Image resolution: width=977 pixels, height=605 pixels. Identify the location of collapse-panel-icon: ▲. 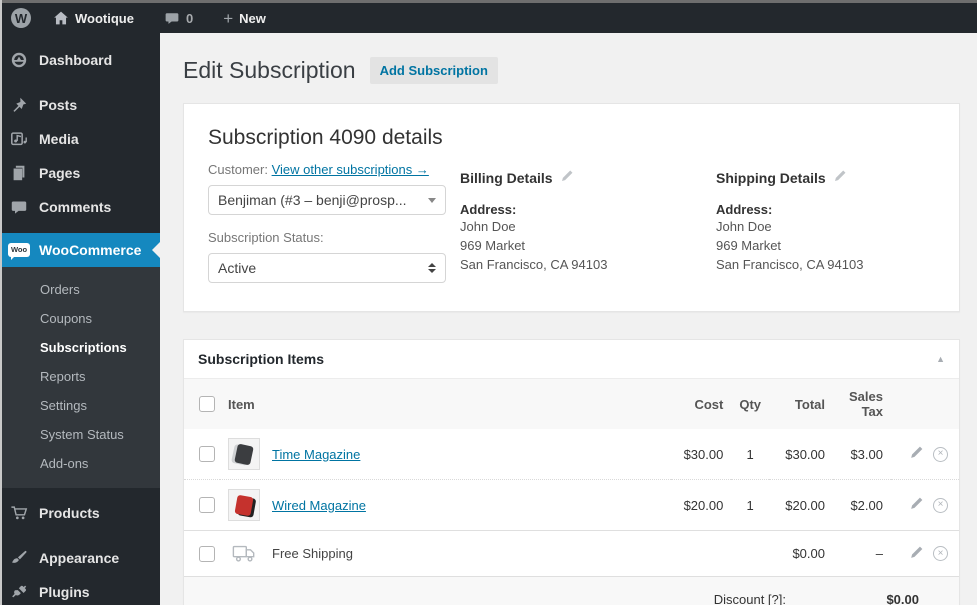
(940, 359).